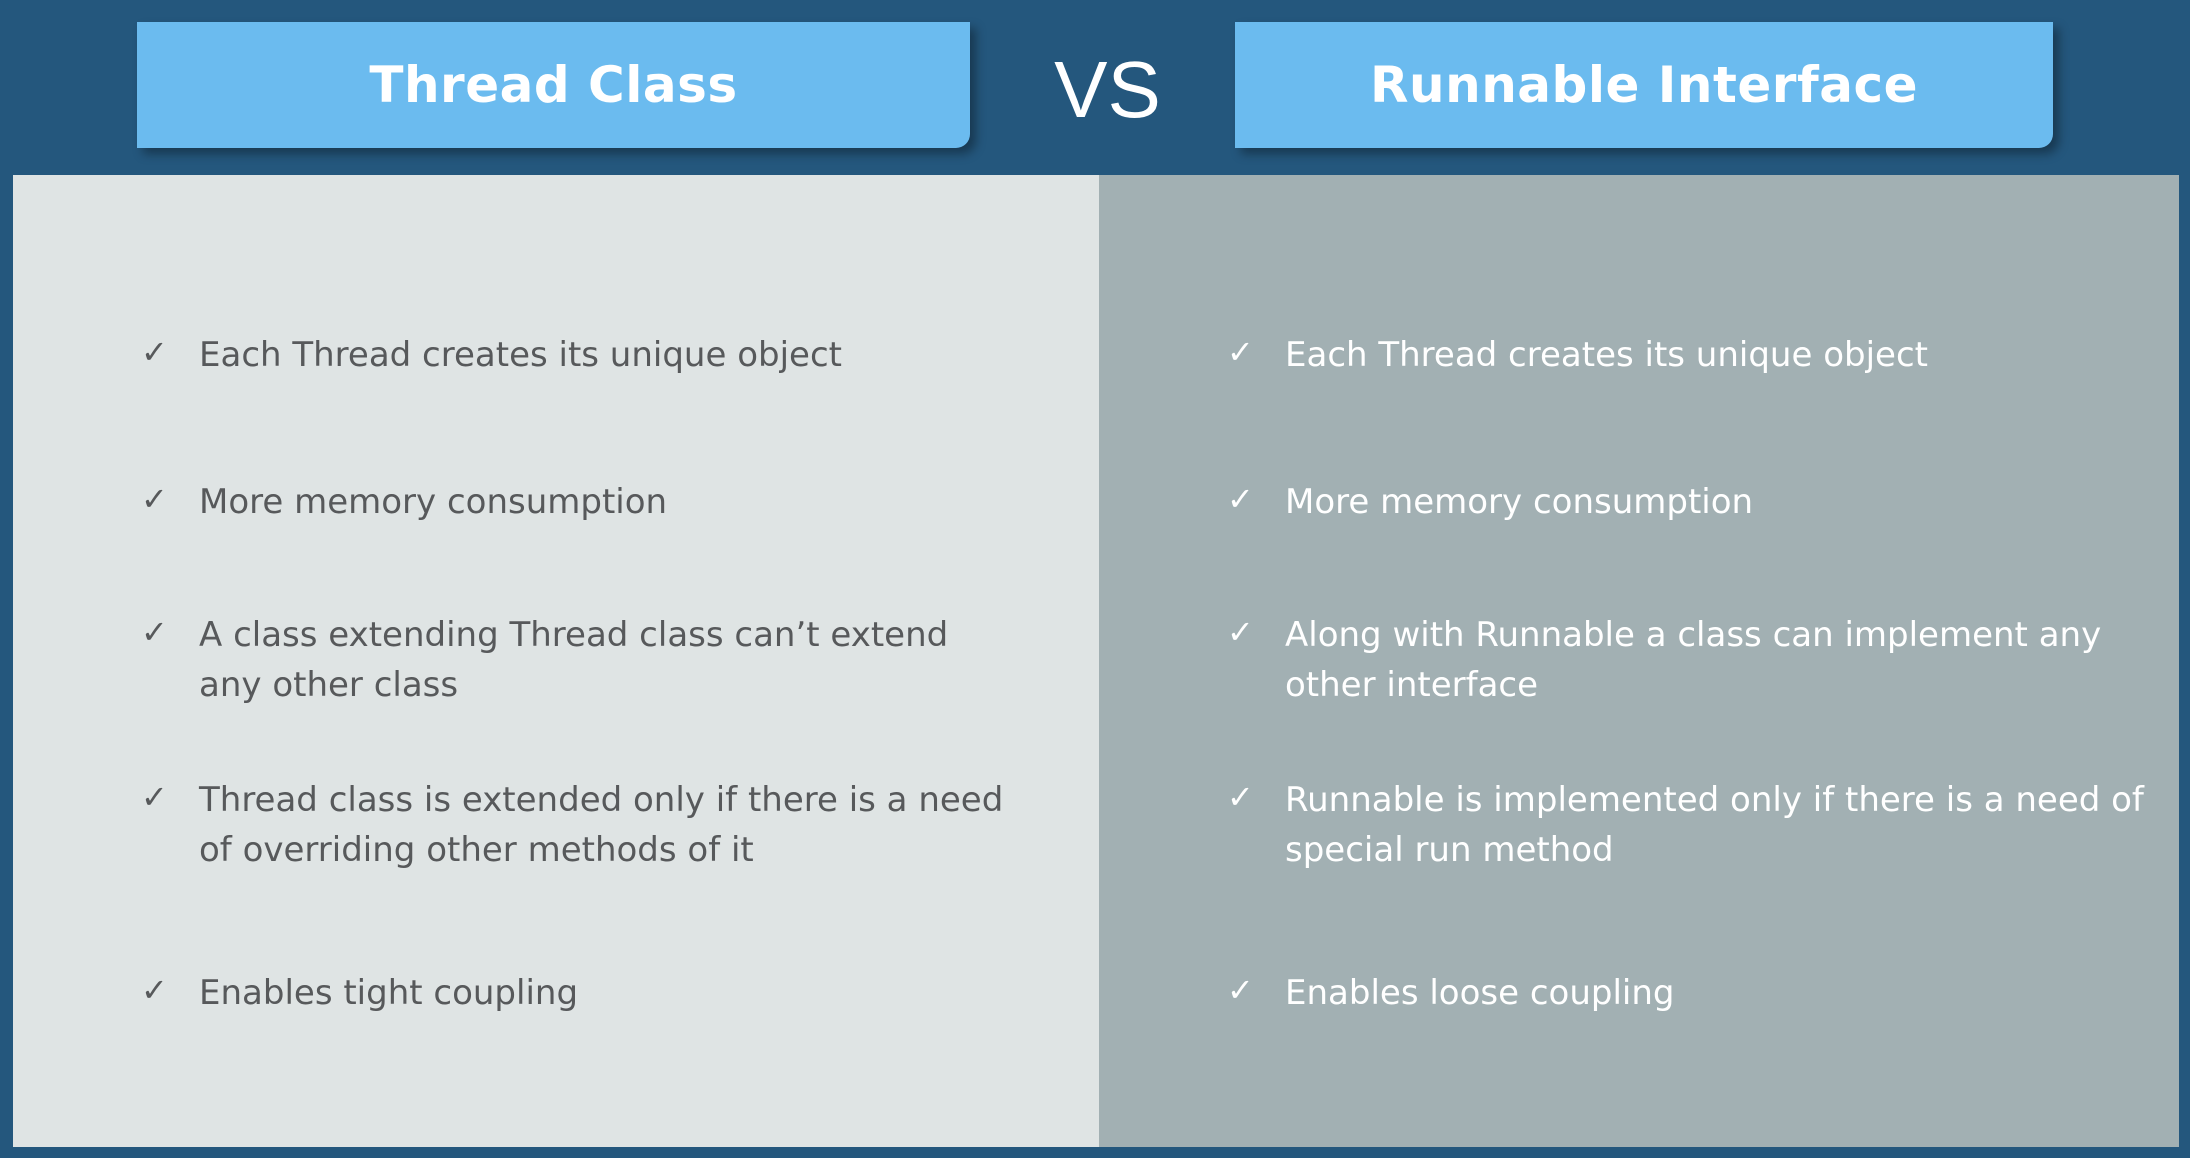  I want to click on runnable-interface-title: Runnable Interface, so click(1644, 85).